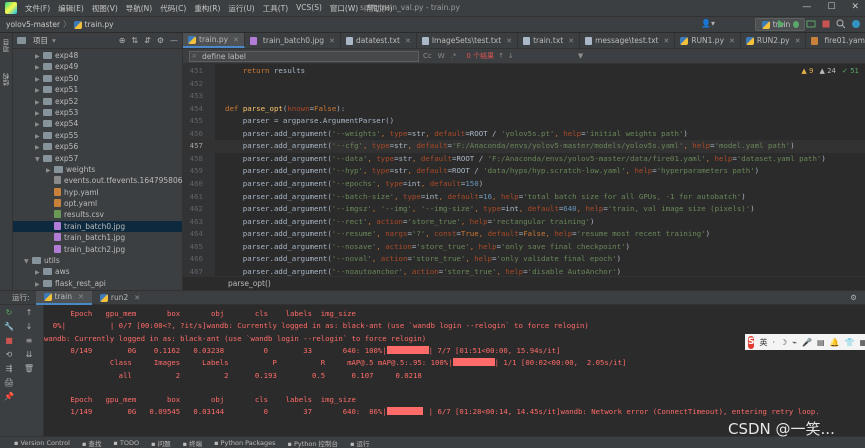 The image size is (865, 448). Describe the element at coordinates (806, 7) in the screenshot. I see `minimize-icon: —` at that location.